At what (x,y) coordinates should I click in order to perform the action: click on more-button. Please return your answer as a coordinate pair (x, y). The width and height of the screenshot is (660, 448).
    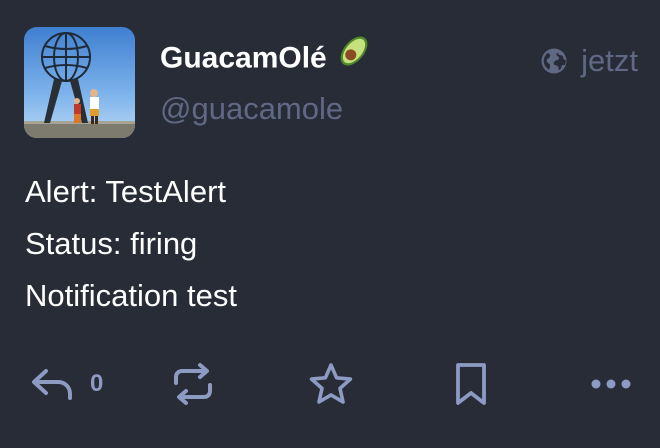
    Looking at the image, I should click on (611, 384).